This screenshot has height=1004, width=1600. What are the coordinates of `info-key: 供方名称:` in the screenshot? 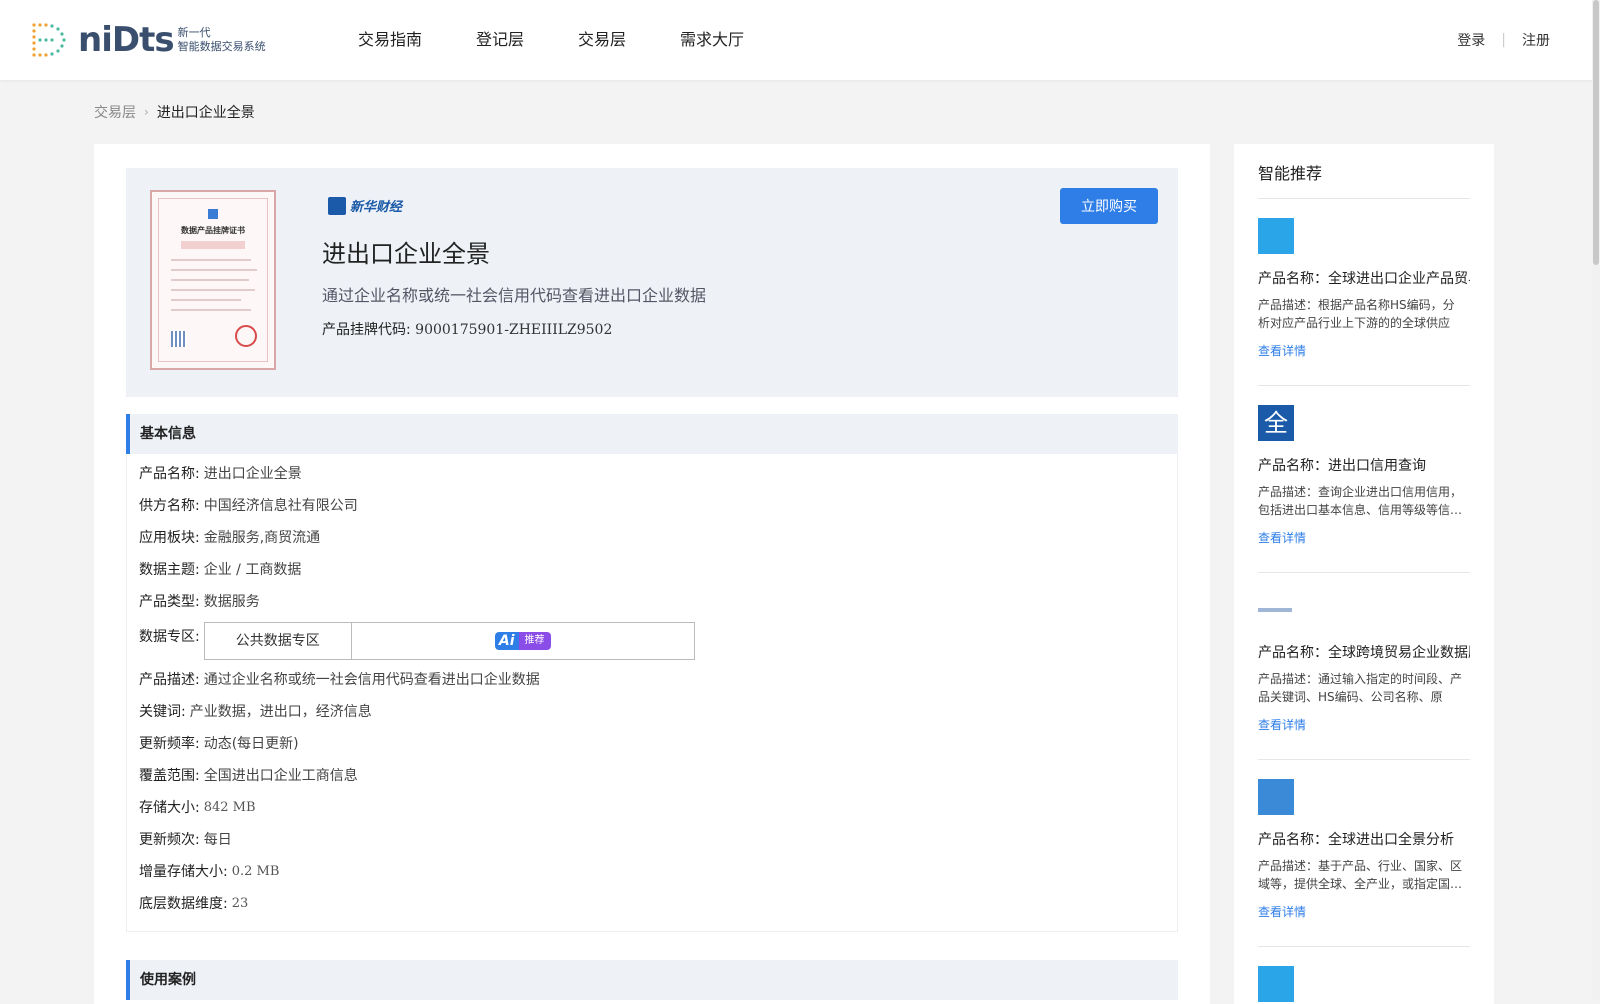 It's located at (169, 506).